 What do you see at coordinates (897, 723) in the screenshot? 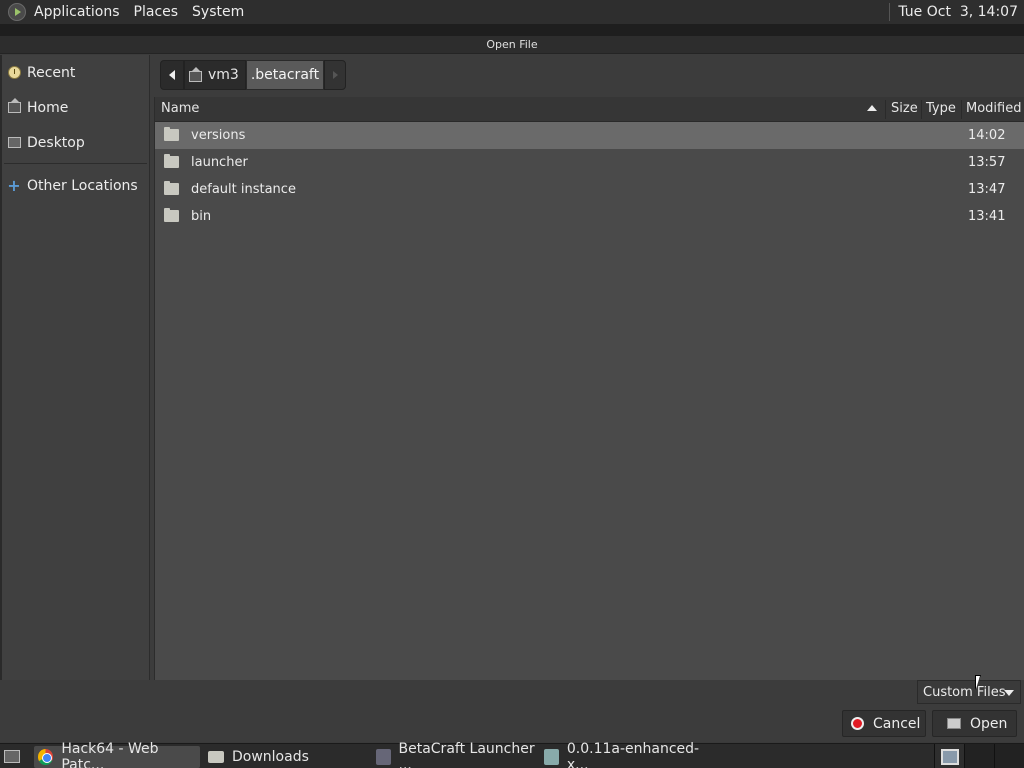
I see `cancel-button-label: Cancel` at bounding box center [897, 723].